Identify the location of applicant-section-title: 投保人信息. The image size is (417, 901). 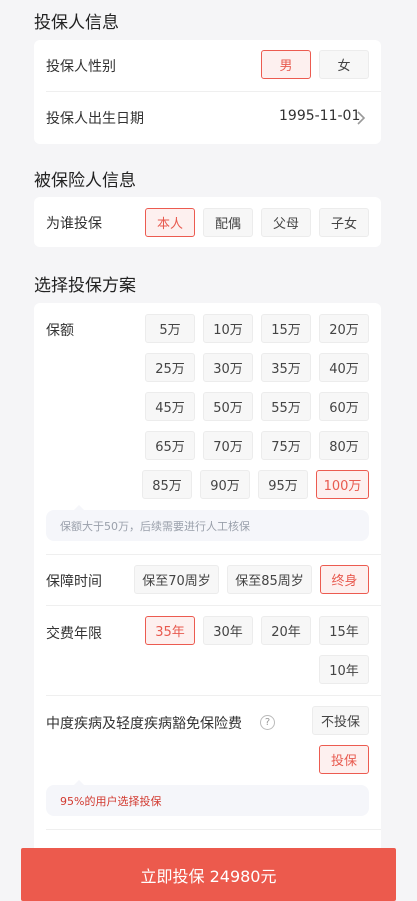
(76, 23).